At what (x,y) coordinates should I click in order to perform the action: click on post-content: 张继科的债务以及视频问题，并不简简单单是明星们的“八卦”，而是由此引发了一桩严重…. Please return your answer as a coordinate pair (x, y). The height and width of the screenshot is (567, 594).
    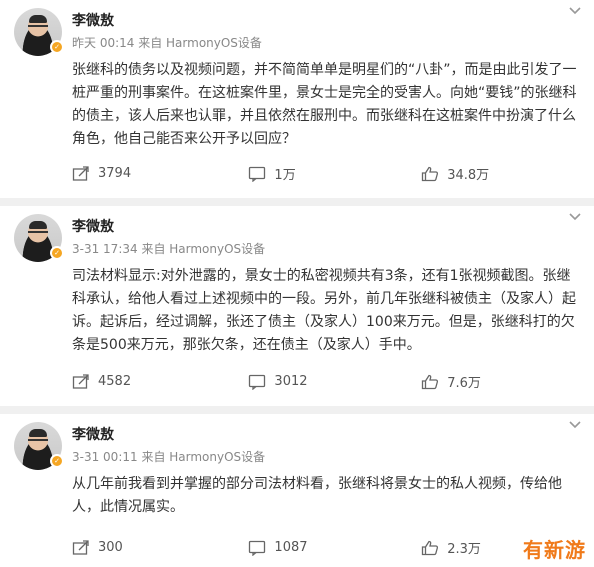
    Looking at the image, I should click on (324, 104).